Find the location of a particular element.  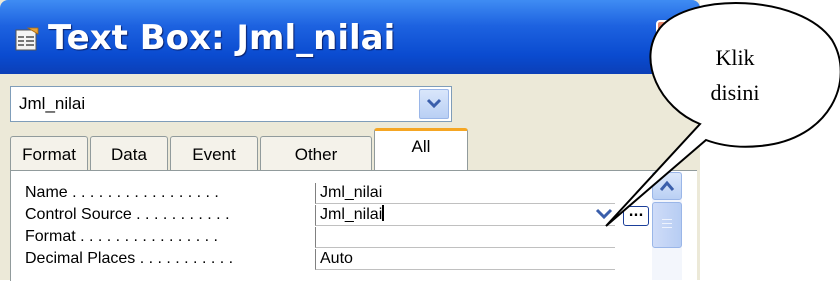

vertical-scrollbar is located at coordinates (667, 226).